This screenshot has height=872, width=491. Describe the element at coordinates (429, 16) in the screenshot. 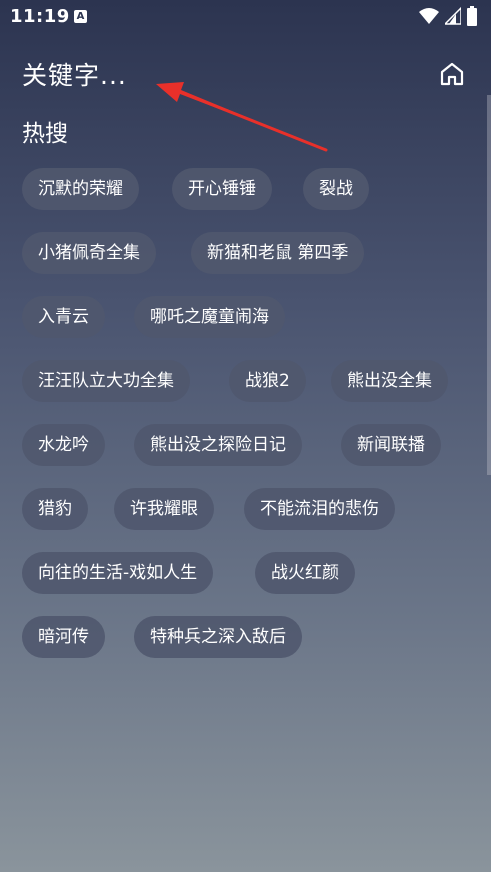

I see `wifi-icon` at that location.